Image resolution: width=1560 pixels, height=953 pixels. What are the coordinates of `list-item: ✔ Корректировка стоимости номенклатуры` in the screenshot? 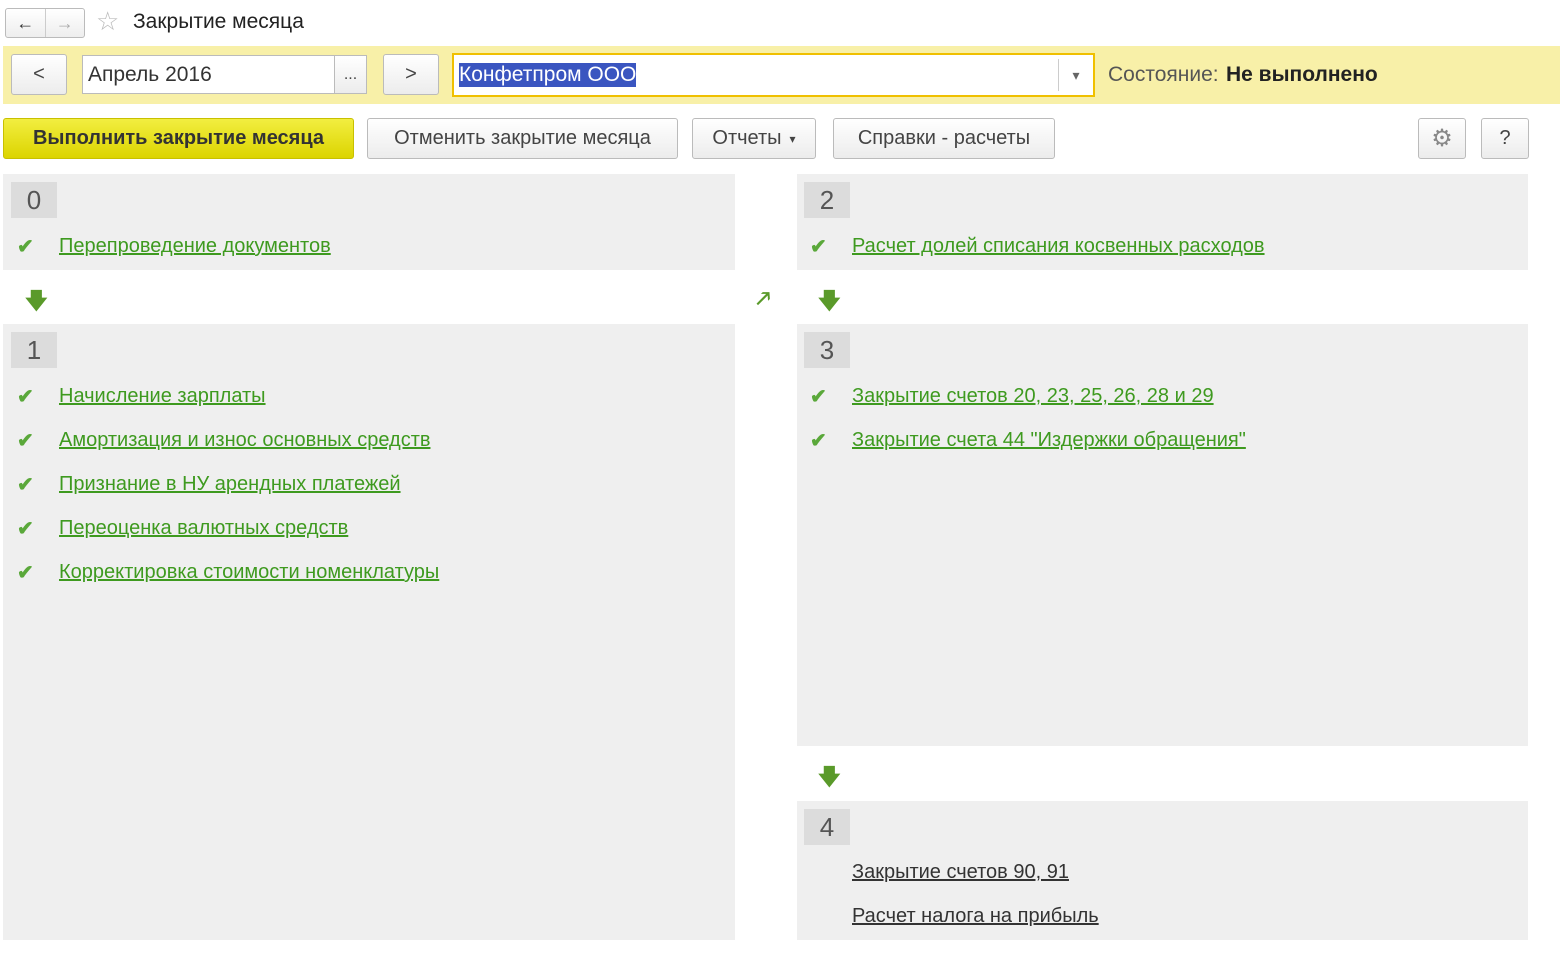 It's located at (221, 572).